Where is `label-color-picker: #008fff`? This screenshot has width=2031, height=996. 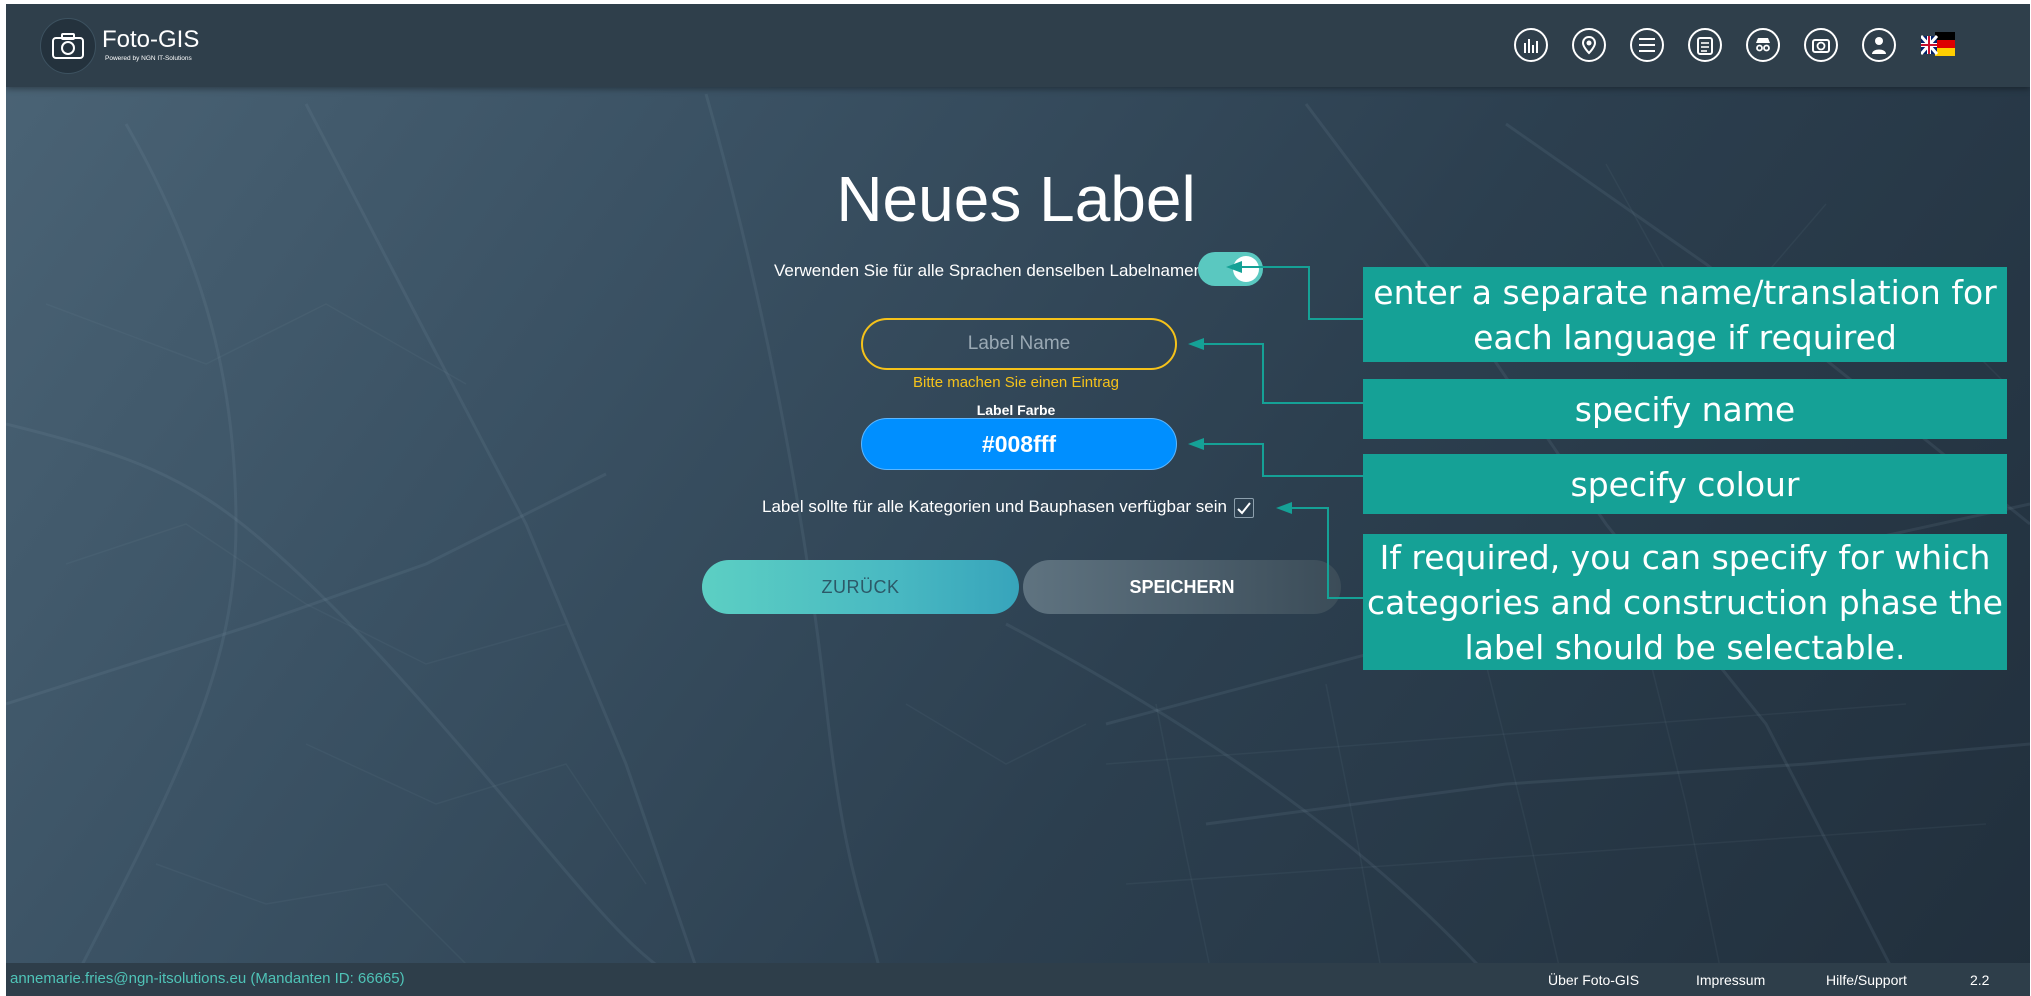
label-color-picker: #008fff is located at coordinates (1019, 444).